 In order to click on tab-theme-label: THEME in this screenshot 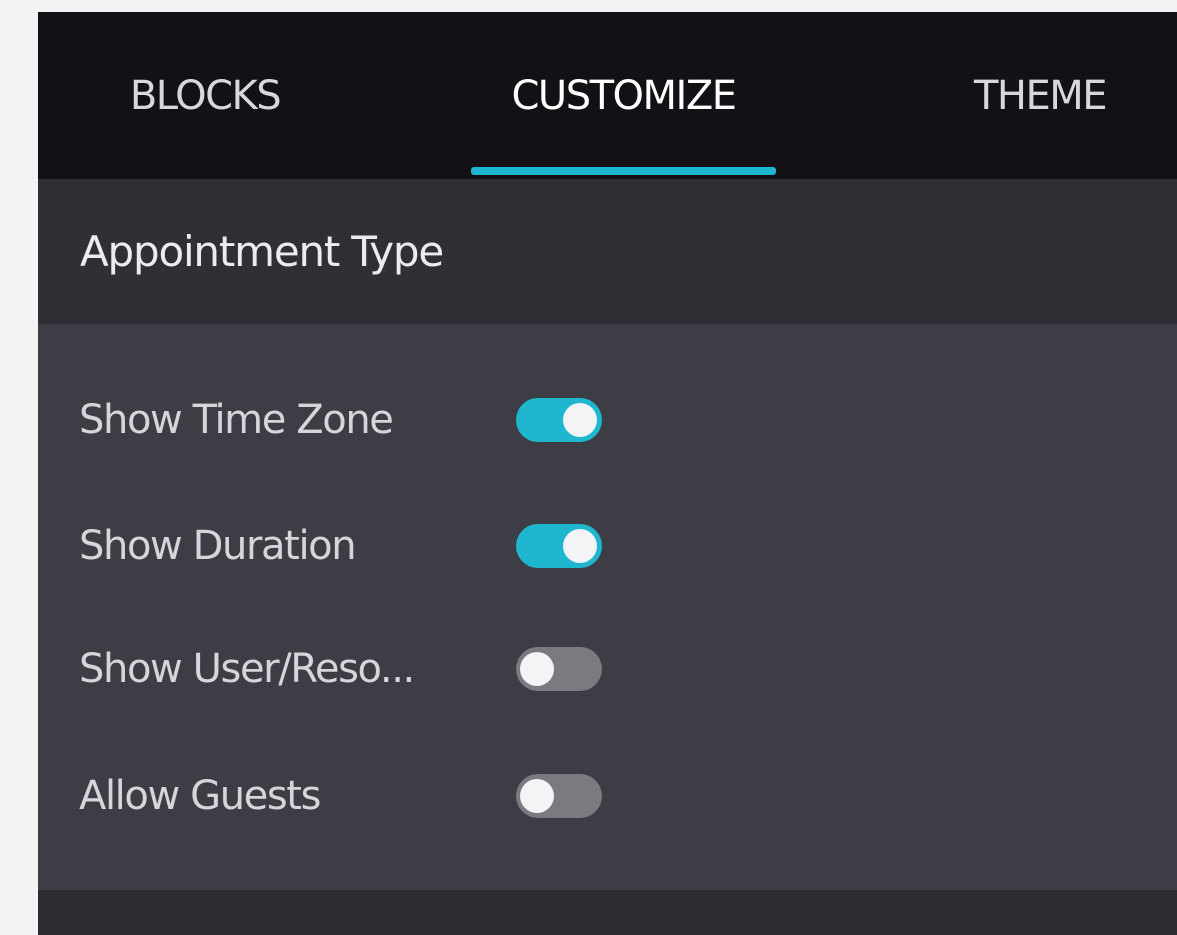, I will do `click(1040, 95)`.